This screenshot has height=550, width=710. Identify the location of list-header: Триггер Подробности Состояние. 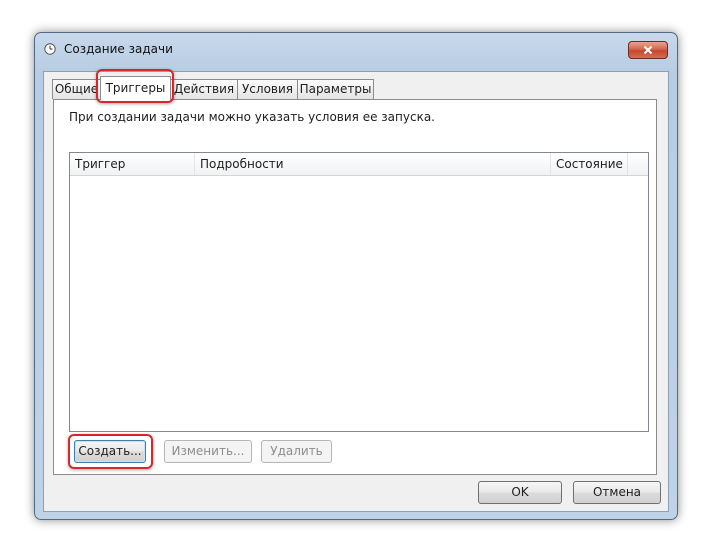
(359, 164).